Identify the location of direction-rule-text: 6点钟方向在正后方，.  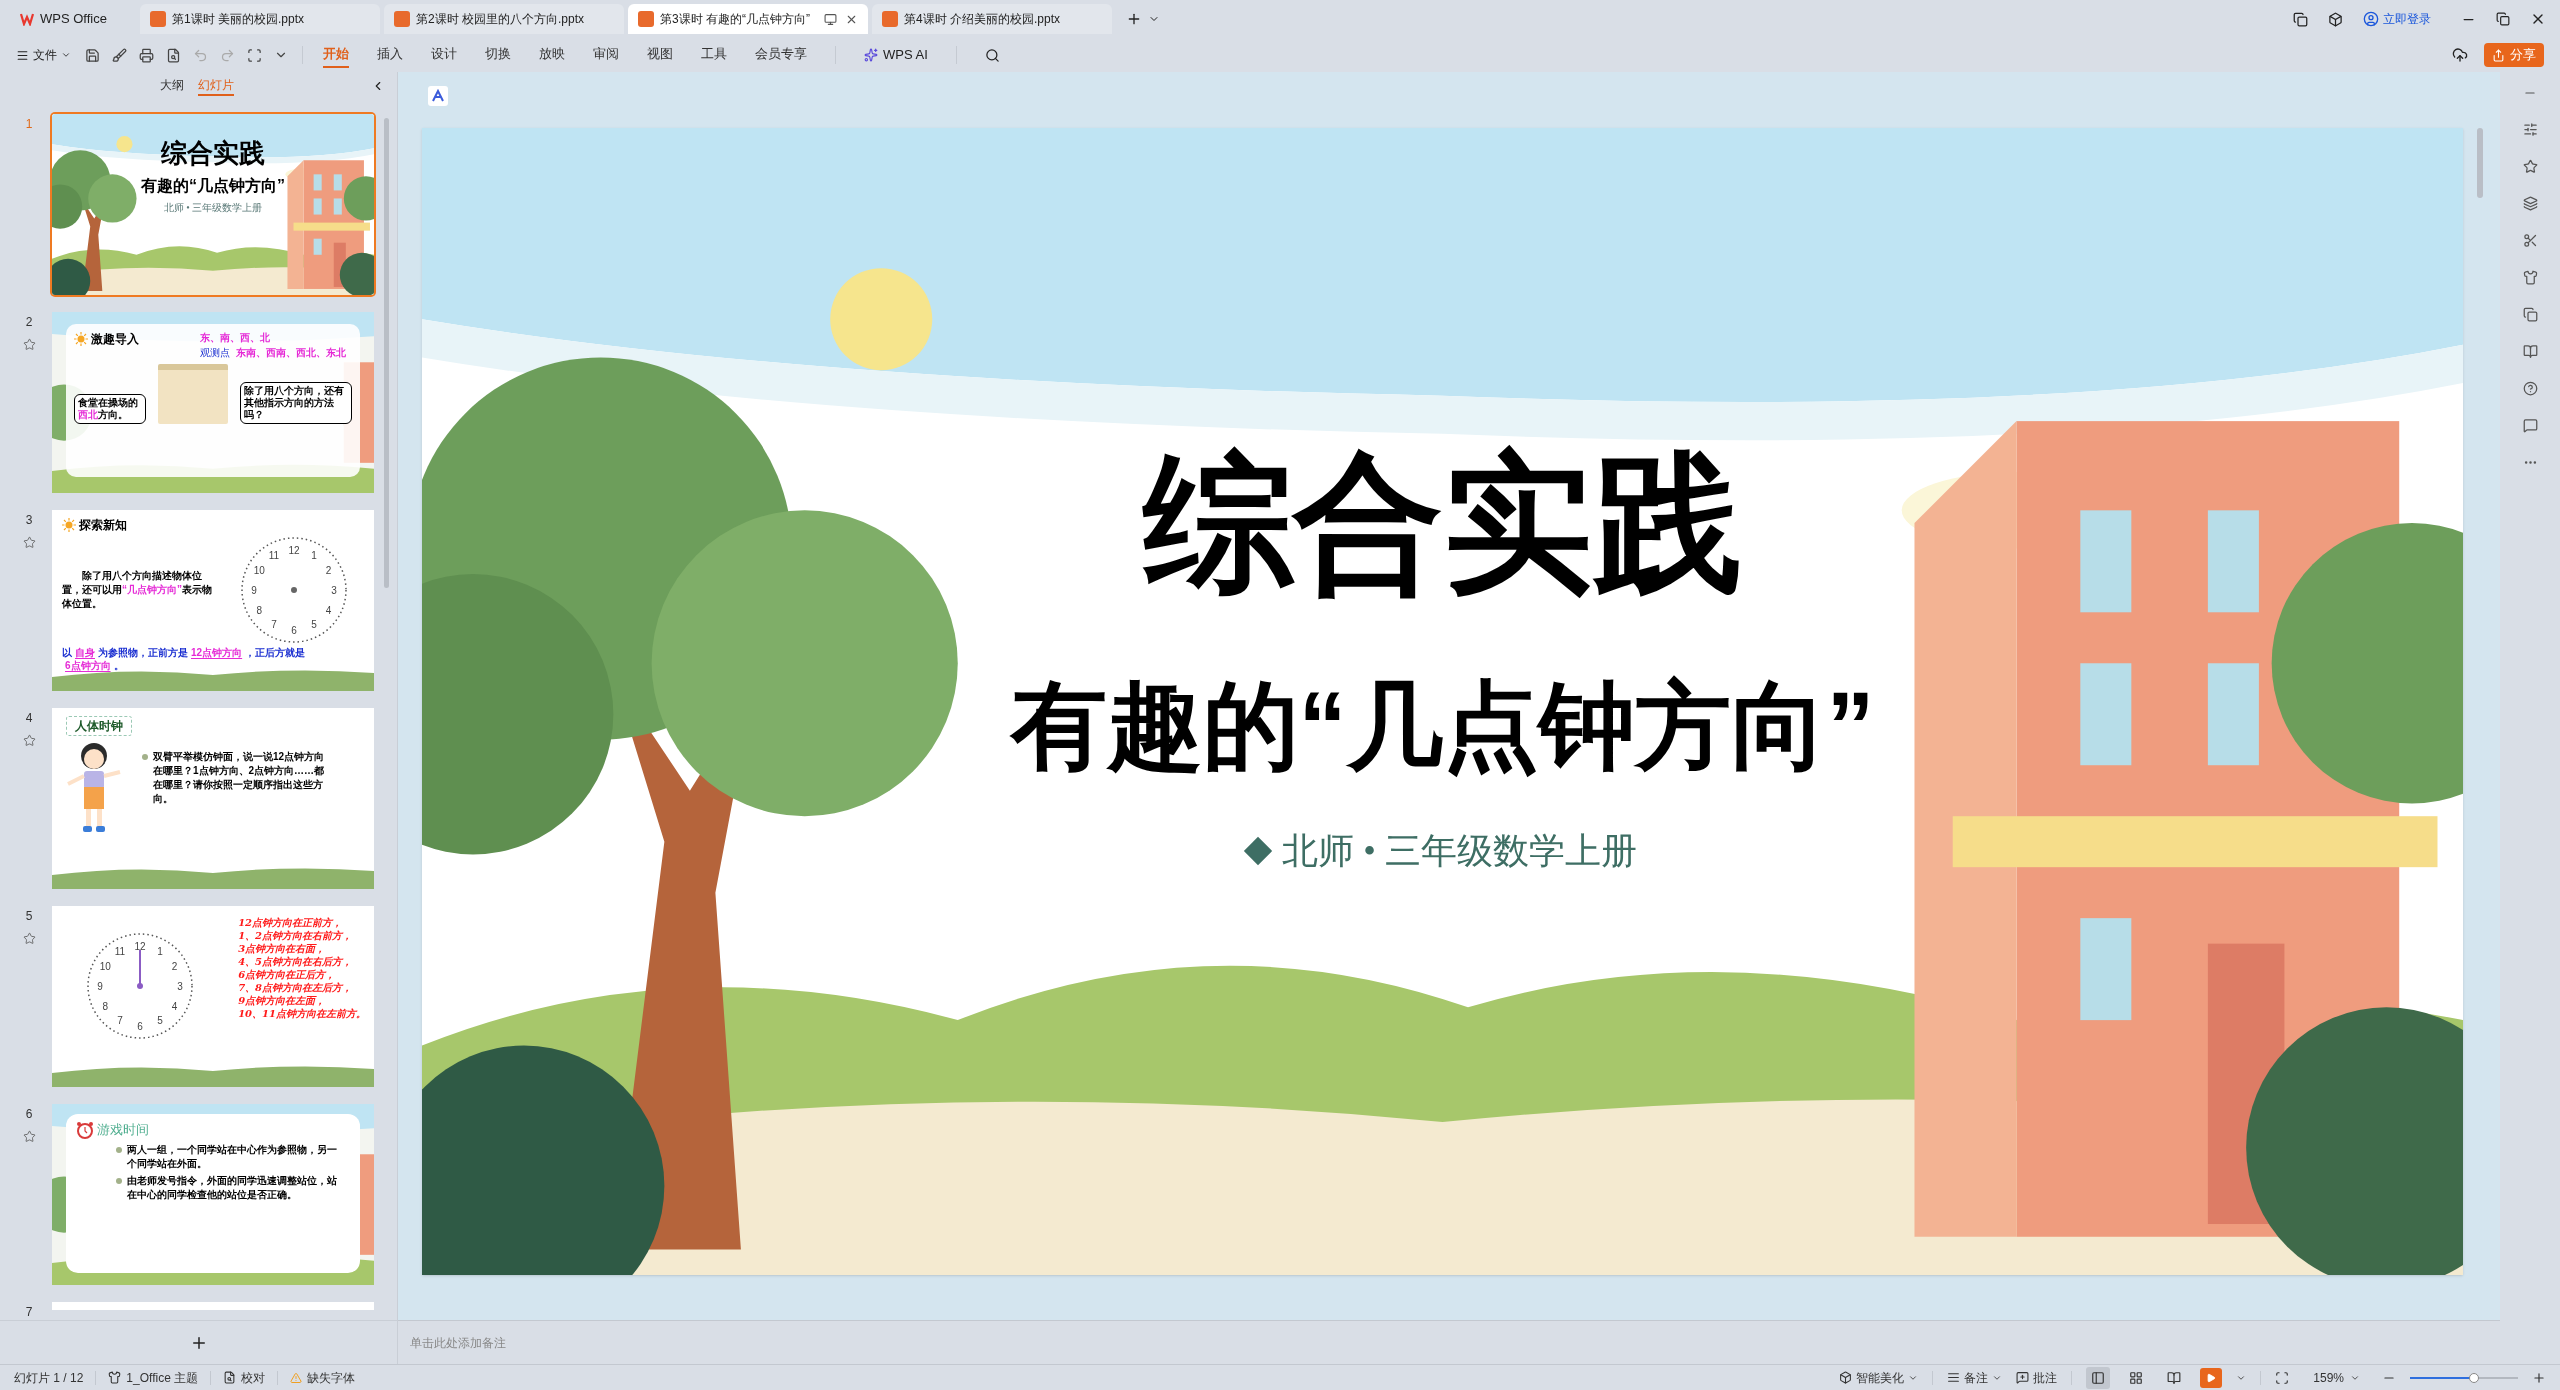
(287, 974).